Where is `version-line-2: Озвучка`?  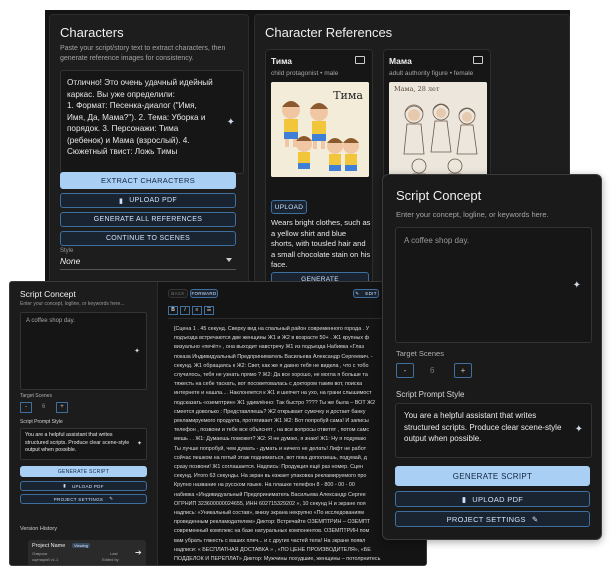 version-line-2: Озвучка is located at coordinates (40, 553).